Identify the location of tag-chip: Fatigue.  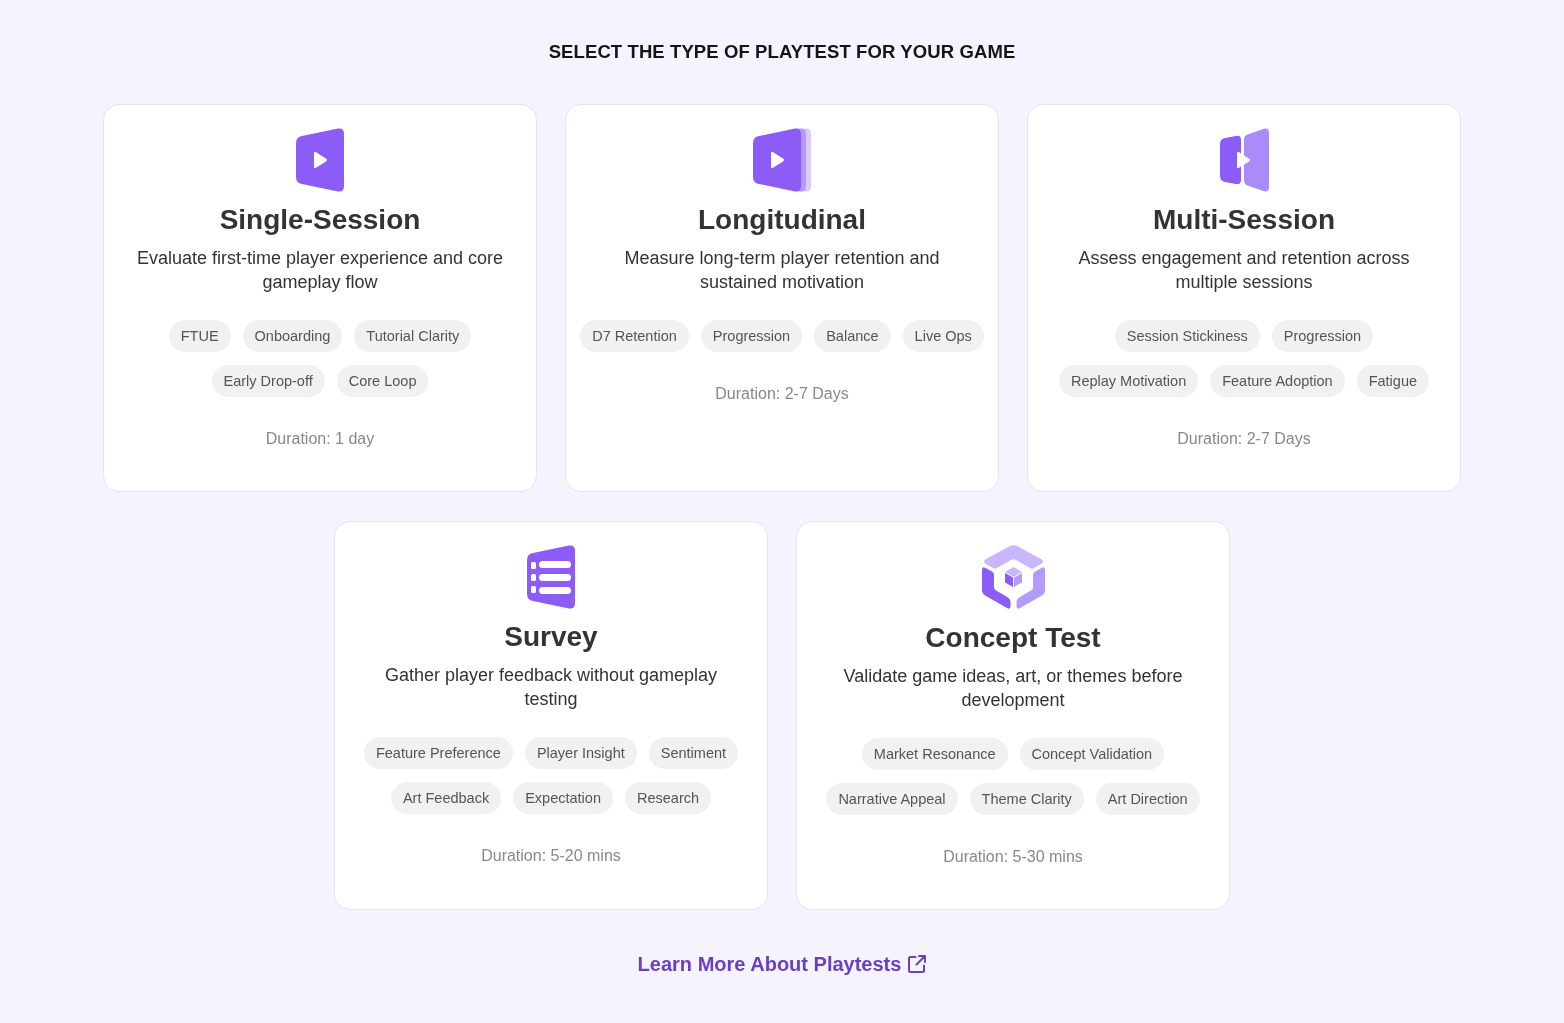
(1393, 381).